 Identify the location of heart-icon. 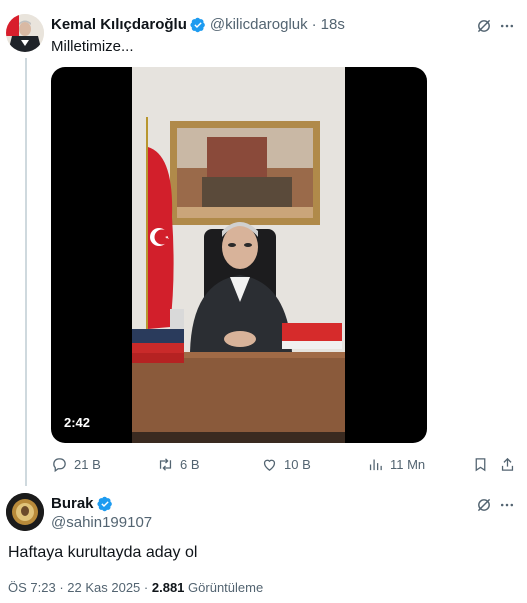
(269, 465).